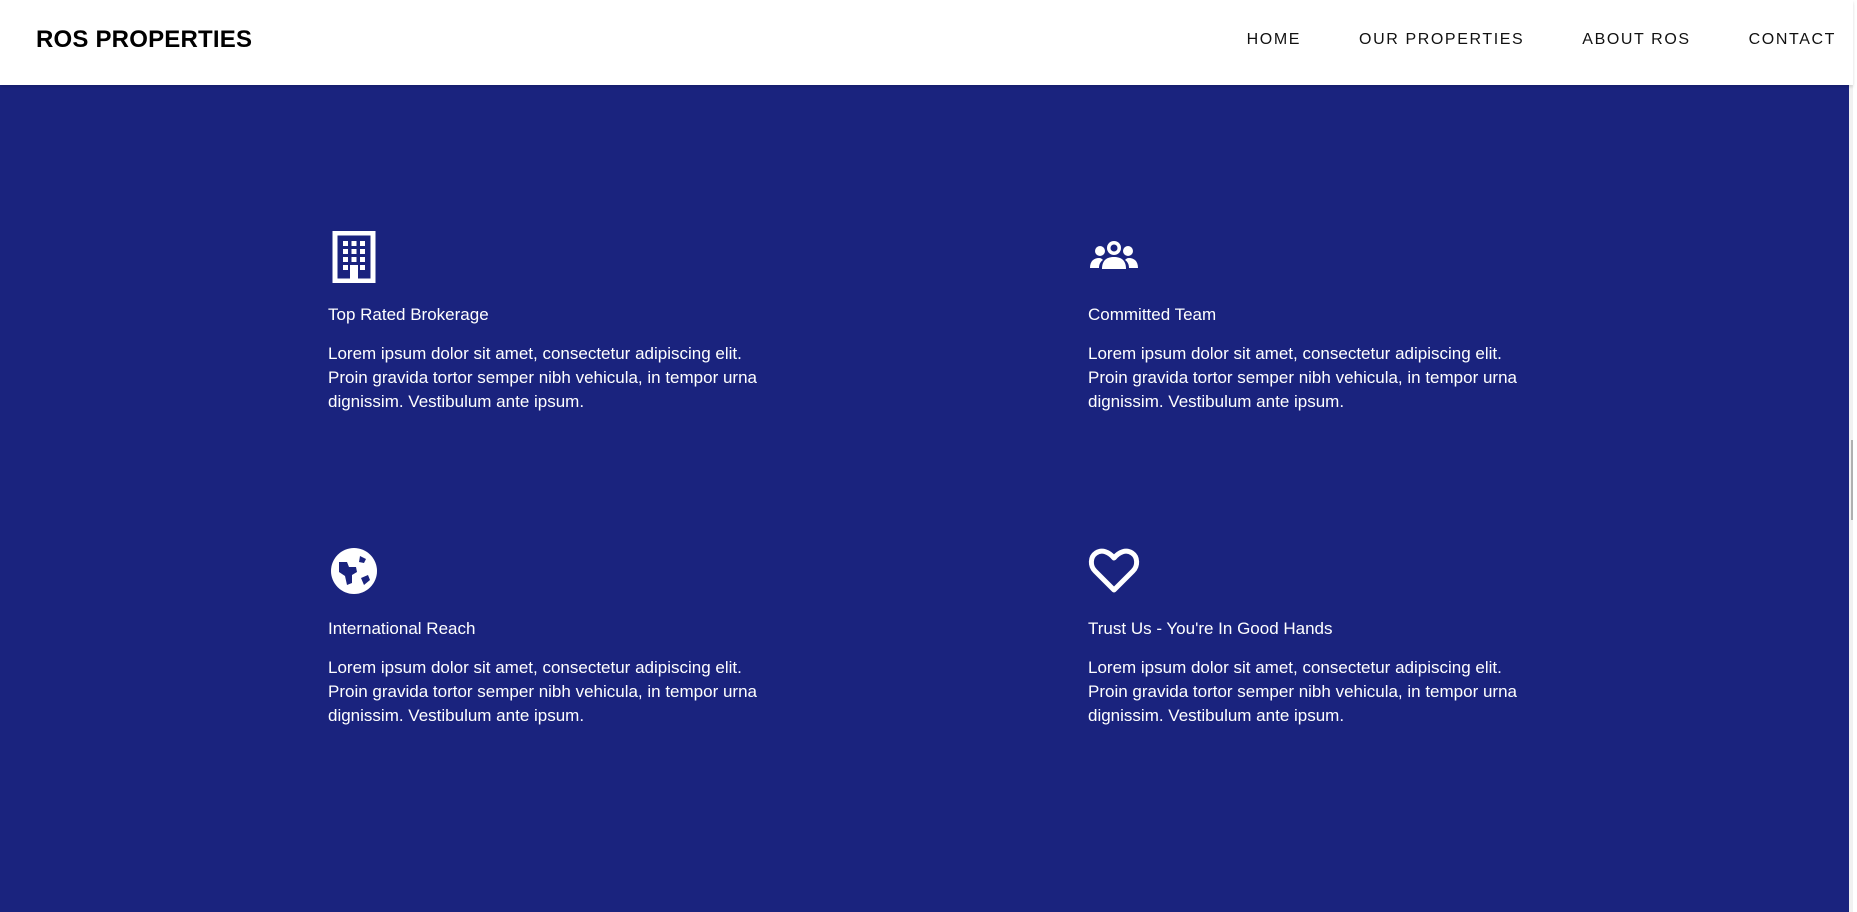 The width and height of the screenshot is (1857, 912). What do you see at coordinates (408, 314) in the screenshot?
I see `feature-title: Top Rated Brokerage` at bounding box center [408, 314].